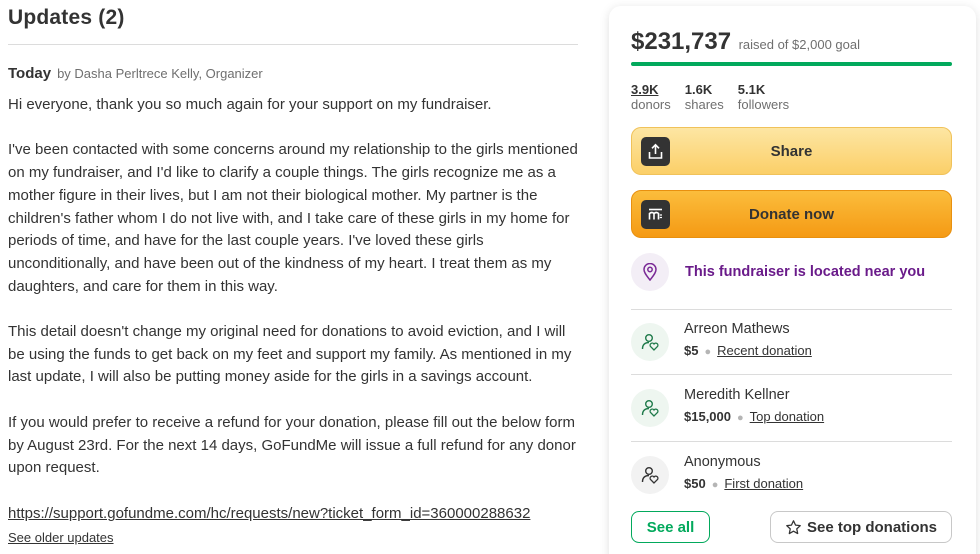  Describe the element at coordinates (66, 17) in the screenshot. I see `updates-title: Updates (2)` at that location.